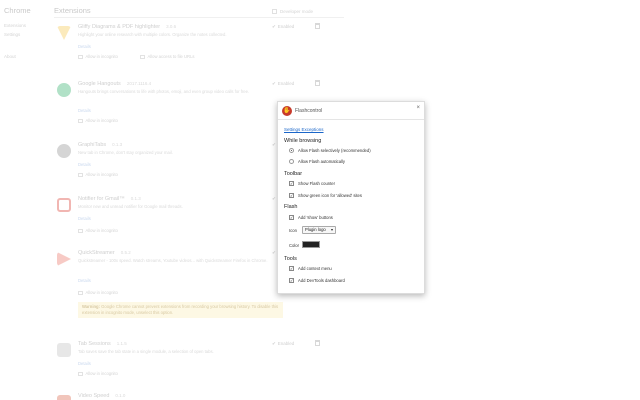 The width and height of the screenshot is (640, 400). What do you see at coordinates (72, 10) in the screenshot?
I see `page-title: Extensions` at bounding box center [72, 10].